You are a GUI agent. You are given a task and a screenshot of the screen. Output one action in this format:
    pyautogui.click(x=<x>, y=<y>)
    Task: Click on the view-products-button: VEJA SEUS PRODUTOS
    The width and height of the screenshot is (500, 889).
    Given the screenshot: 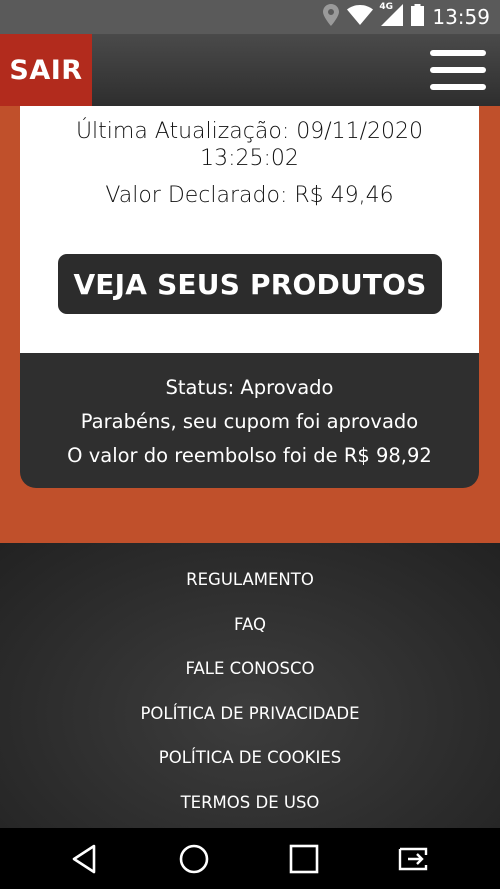 What is the action you would take?
    pyautogui.click(x=250, y=284)
    